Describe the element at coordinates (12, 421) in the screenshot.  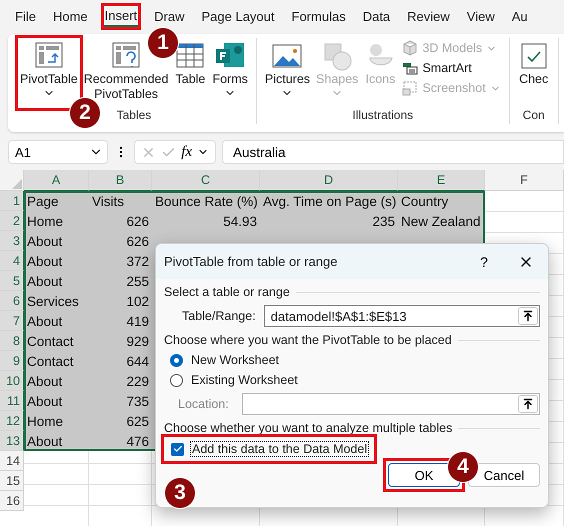
I see `row-header: 12` at that location.